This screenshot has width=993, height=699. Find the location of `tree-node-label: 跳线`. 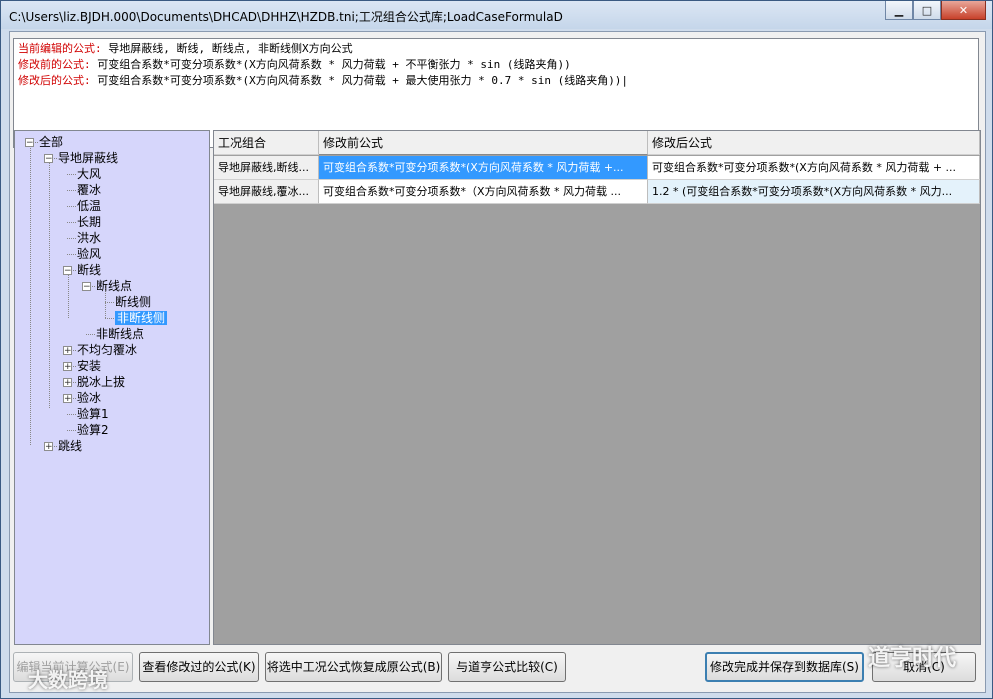

tree-node-label: 跳线 is located at coordinates (70, 446).